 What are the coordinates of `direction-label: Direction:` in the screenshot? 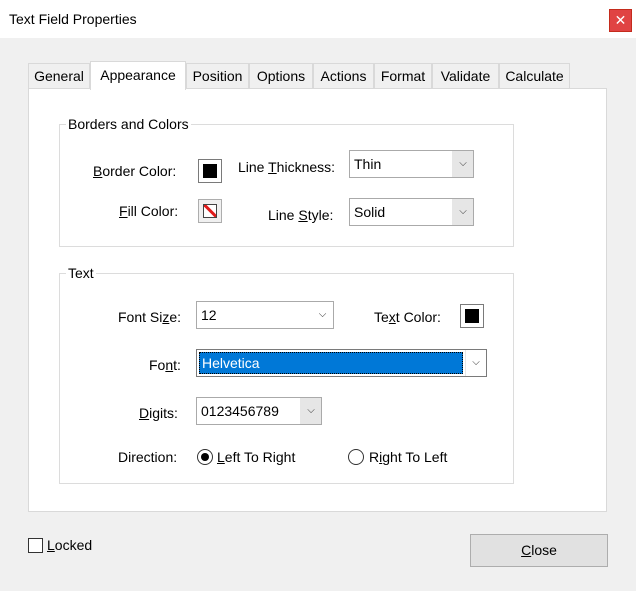 It's located at (148, 457).